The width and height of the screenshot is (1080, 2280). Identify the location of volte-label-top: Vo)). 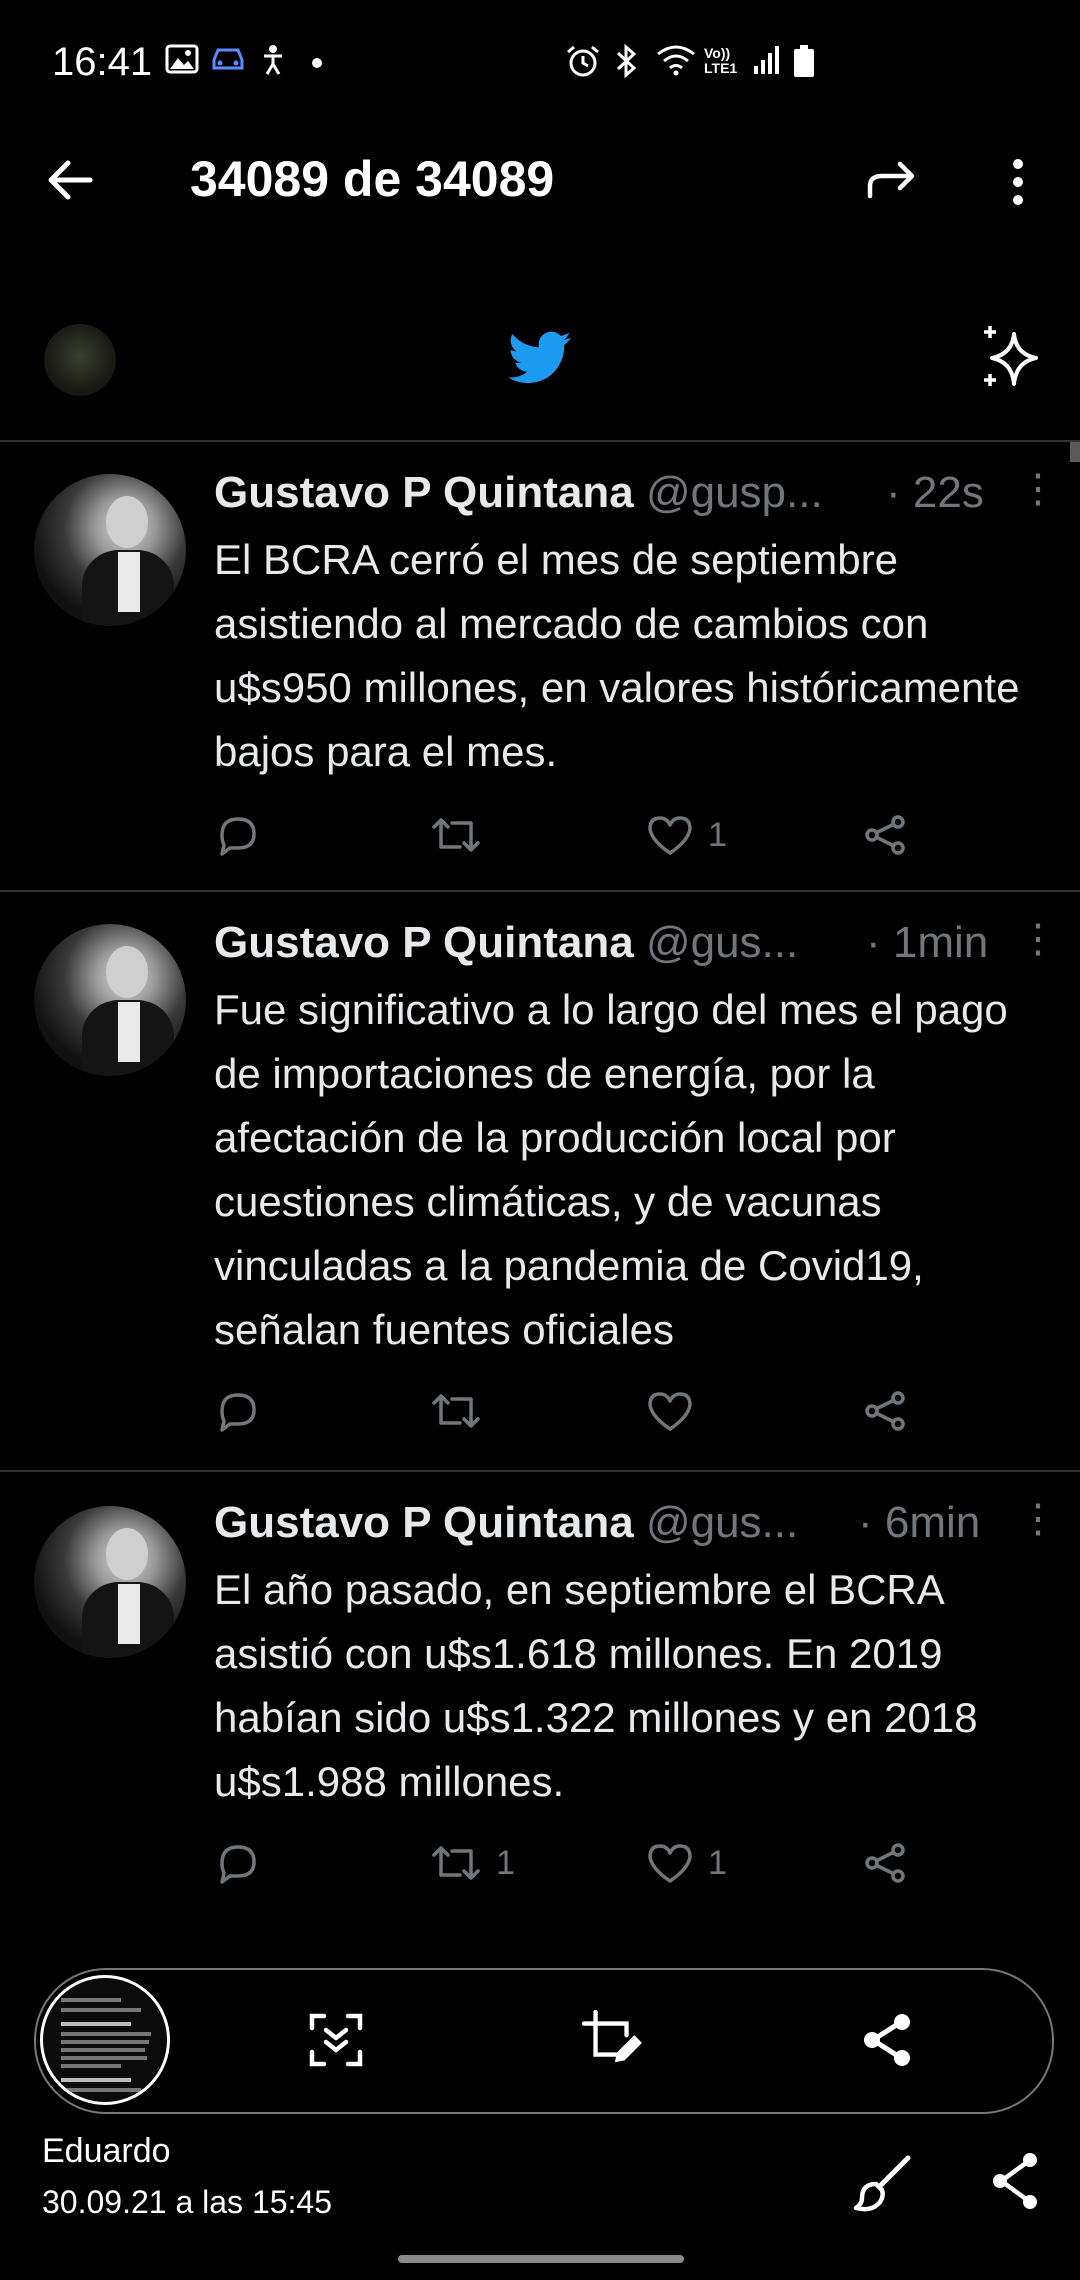
(717, 53).